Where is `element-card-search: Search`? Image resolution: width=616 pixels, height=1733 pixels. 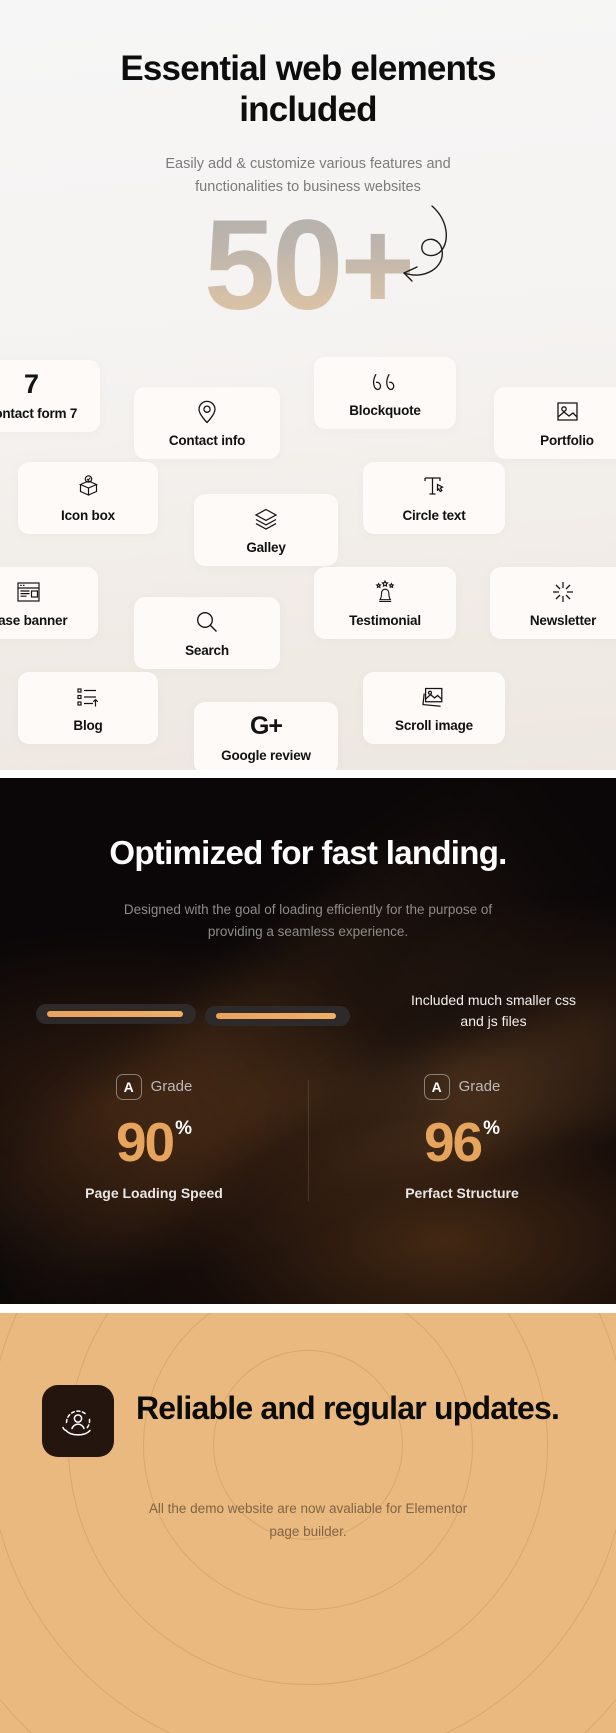 element-card-search: Search is located at coordinates (207, 633).